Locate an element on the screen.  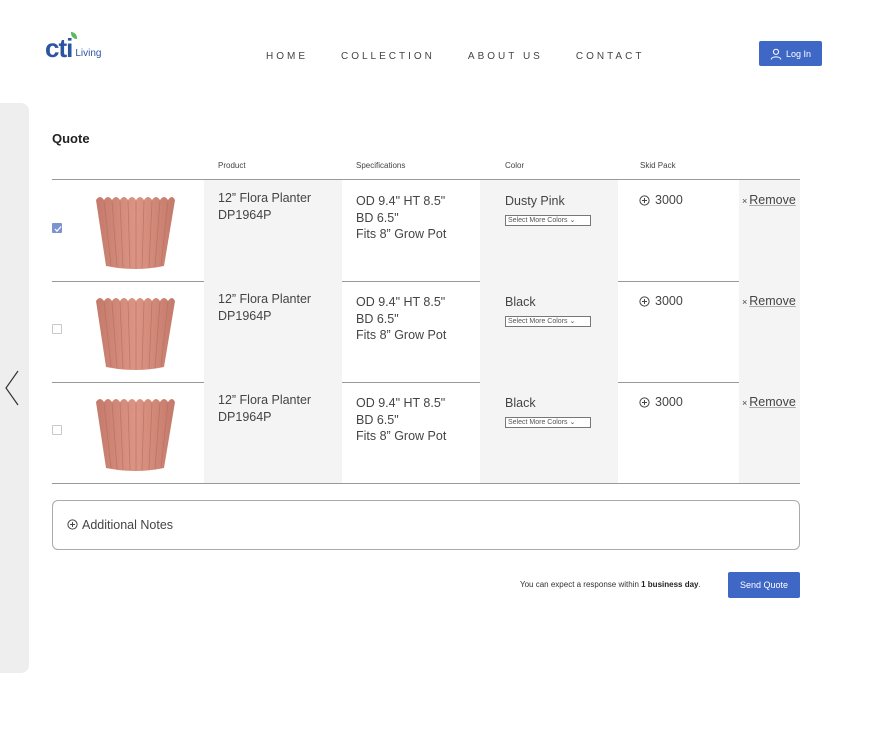
nav-about-us: ABOUT US is located at coordinates (505, 56).